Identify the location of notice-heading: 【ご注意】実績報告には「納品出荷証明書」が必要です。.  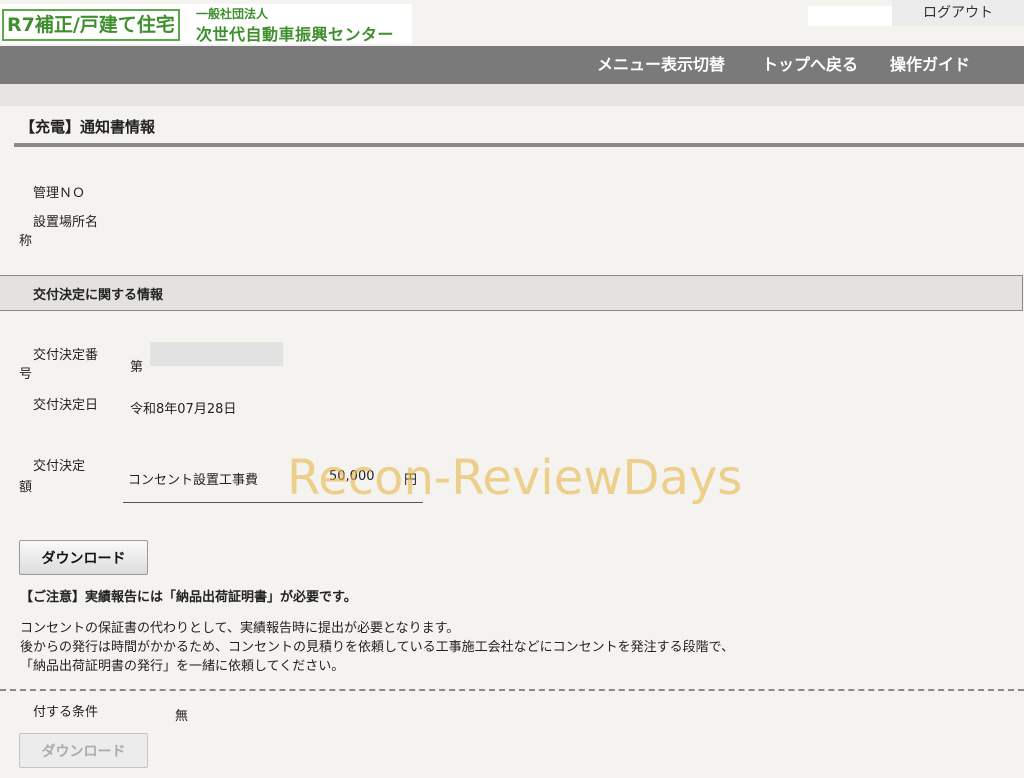
(188, 597).